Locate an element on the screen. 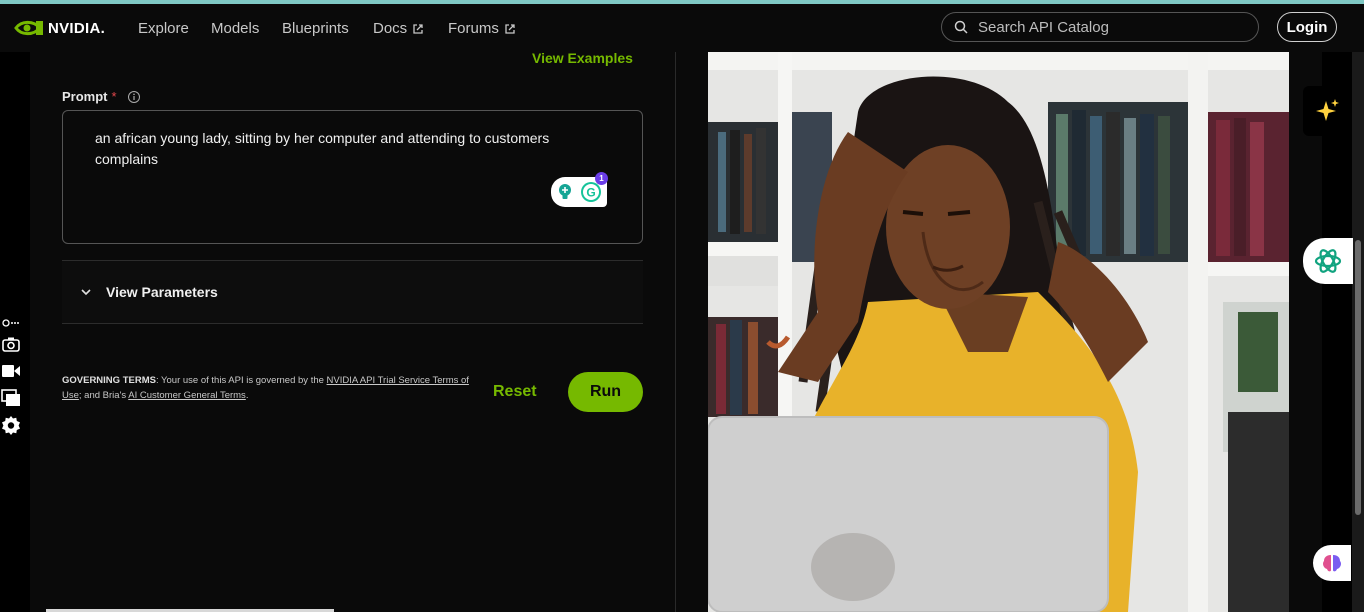 This screenshot has height=612, width=1364. terms-text-3: . is located at coordinates (247, 395).